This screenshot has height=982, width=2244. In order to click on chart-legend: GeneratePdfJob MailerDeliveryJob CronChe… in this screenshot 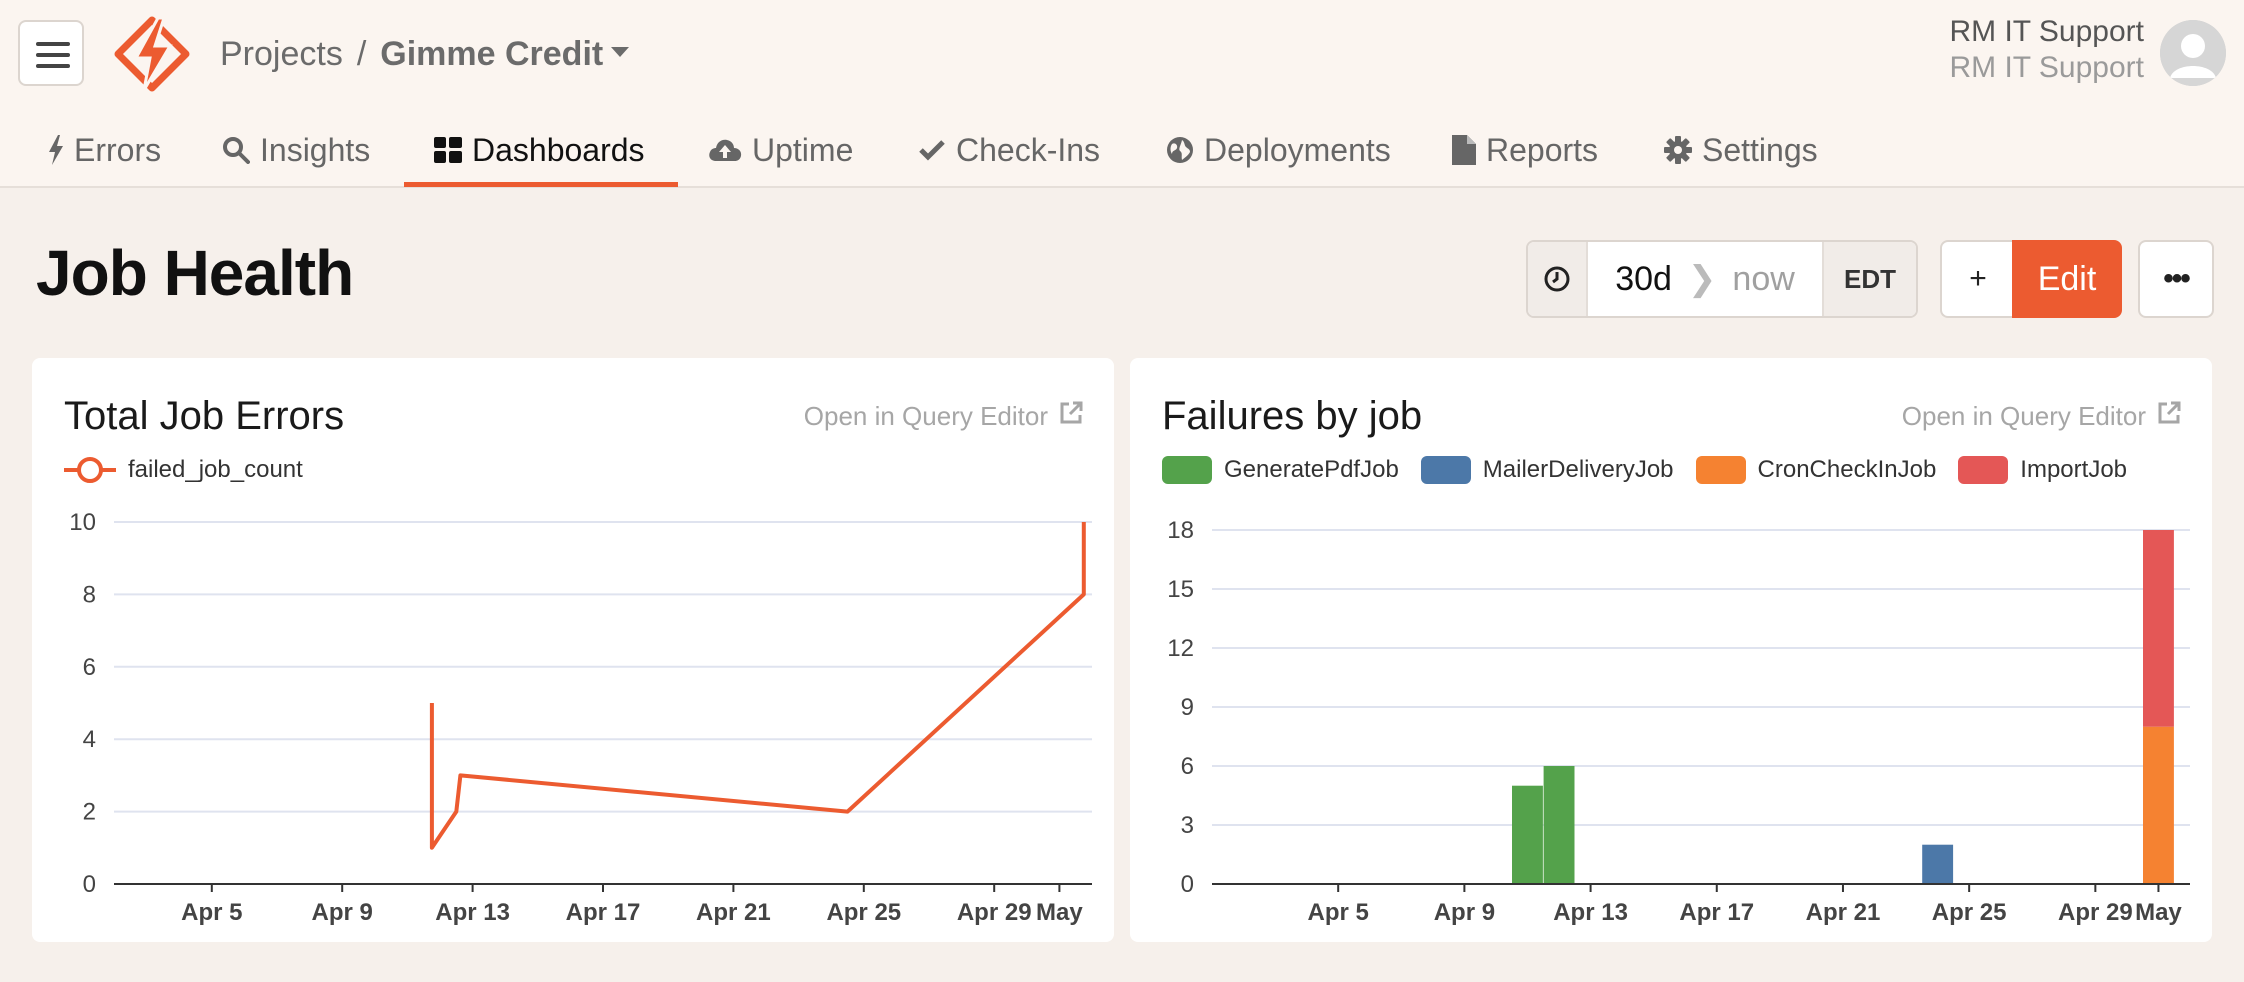, I will do `click(1655, 470)`.